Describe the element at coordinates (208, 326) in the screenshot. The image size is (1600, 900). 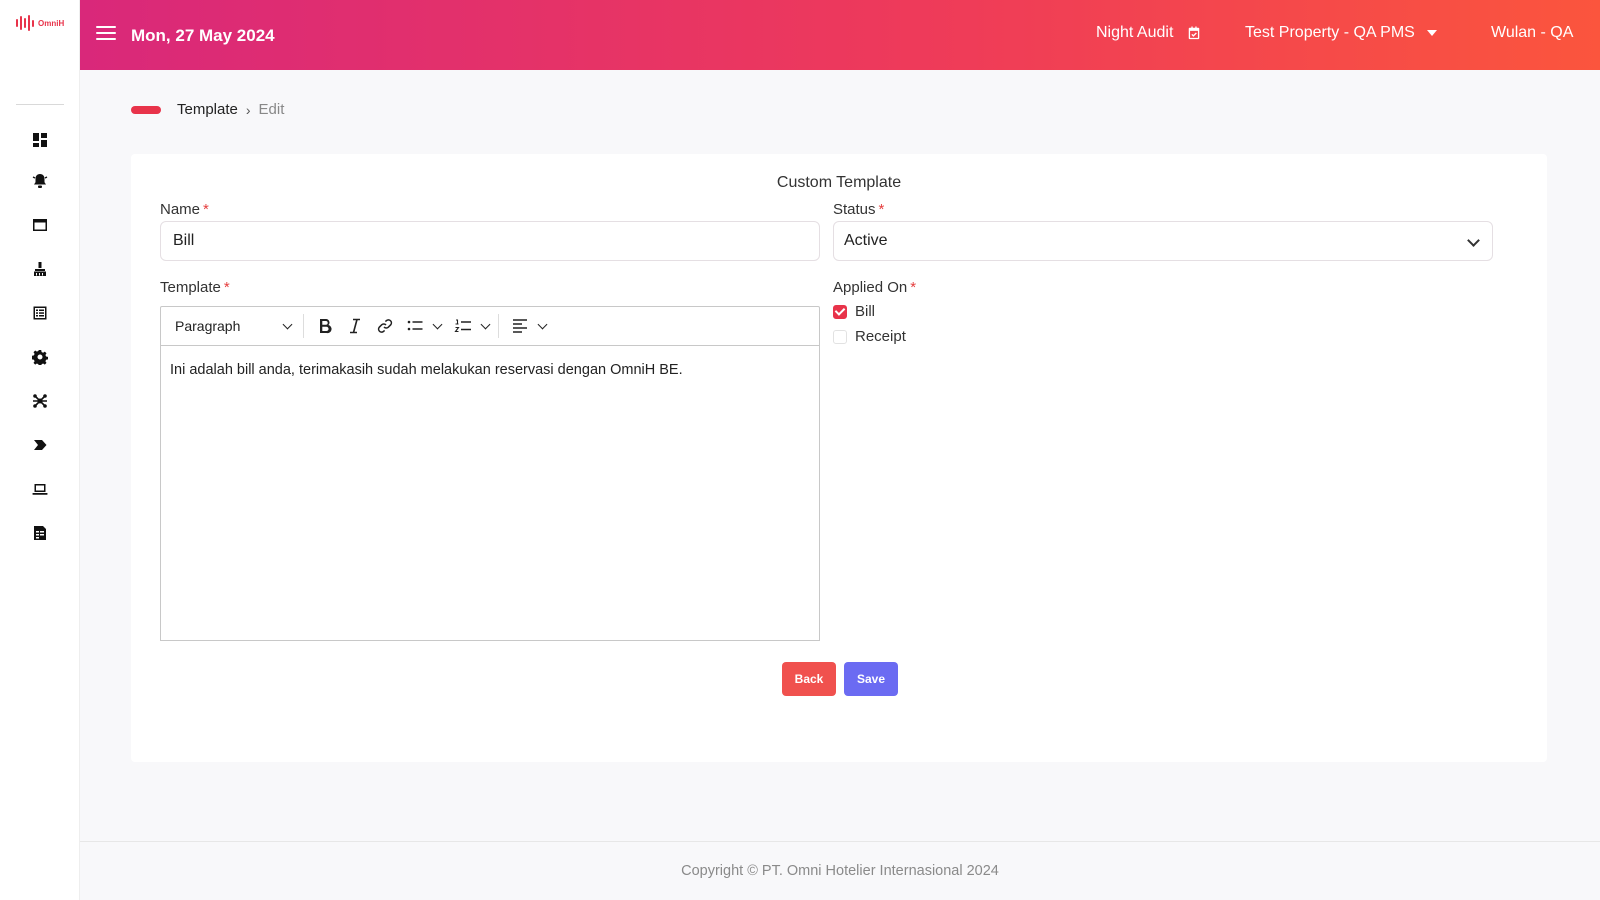
I see `heading-select-value: Paragraph` at that location.